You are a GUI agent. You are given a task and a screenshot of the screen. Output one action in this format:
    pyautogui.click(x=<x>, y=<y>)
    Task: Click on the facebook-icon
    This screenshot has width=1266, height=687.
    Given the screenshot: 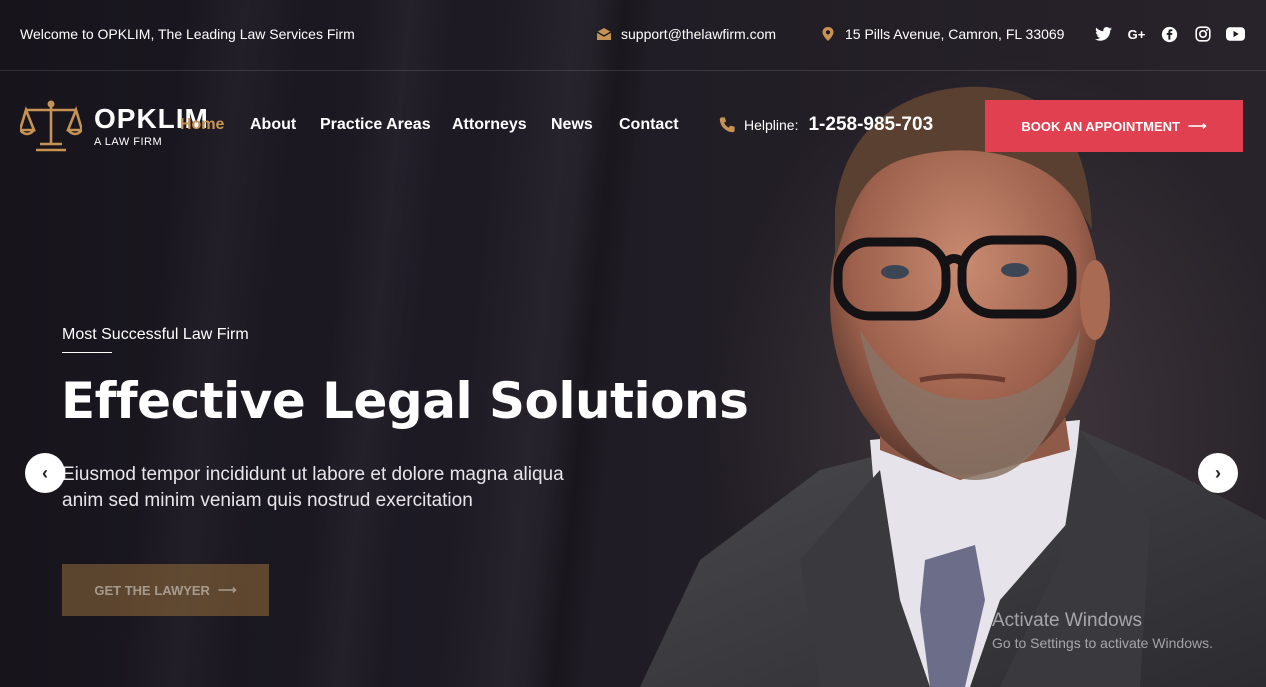 What is the action you would take?
    pyautogui.click(x=1169, y=34)
    